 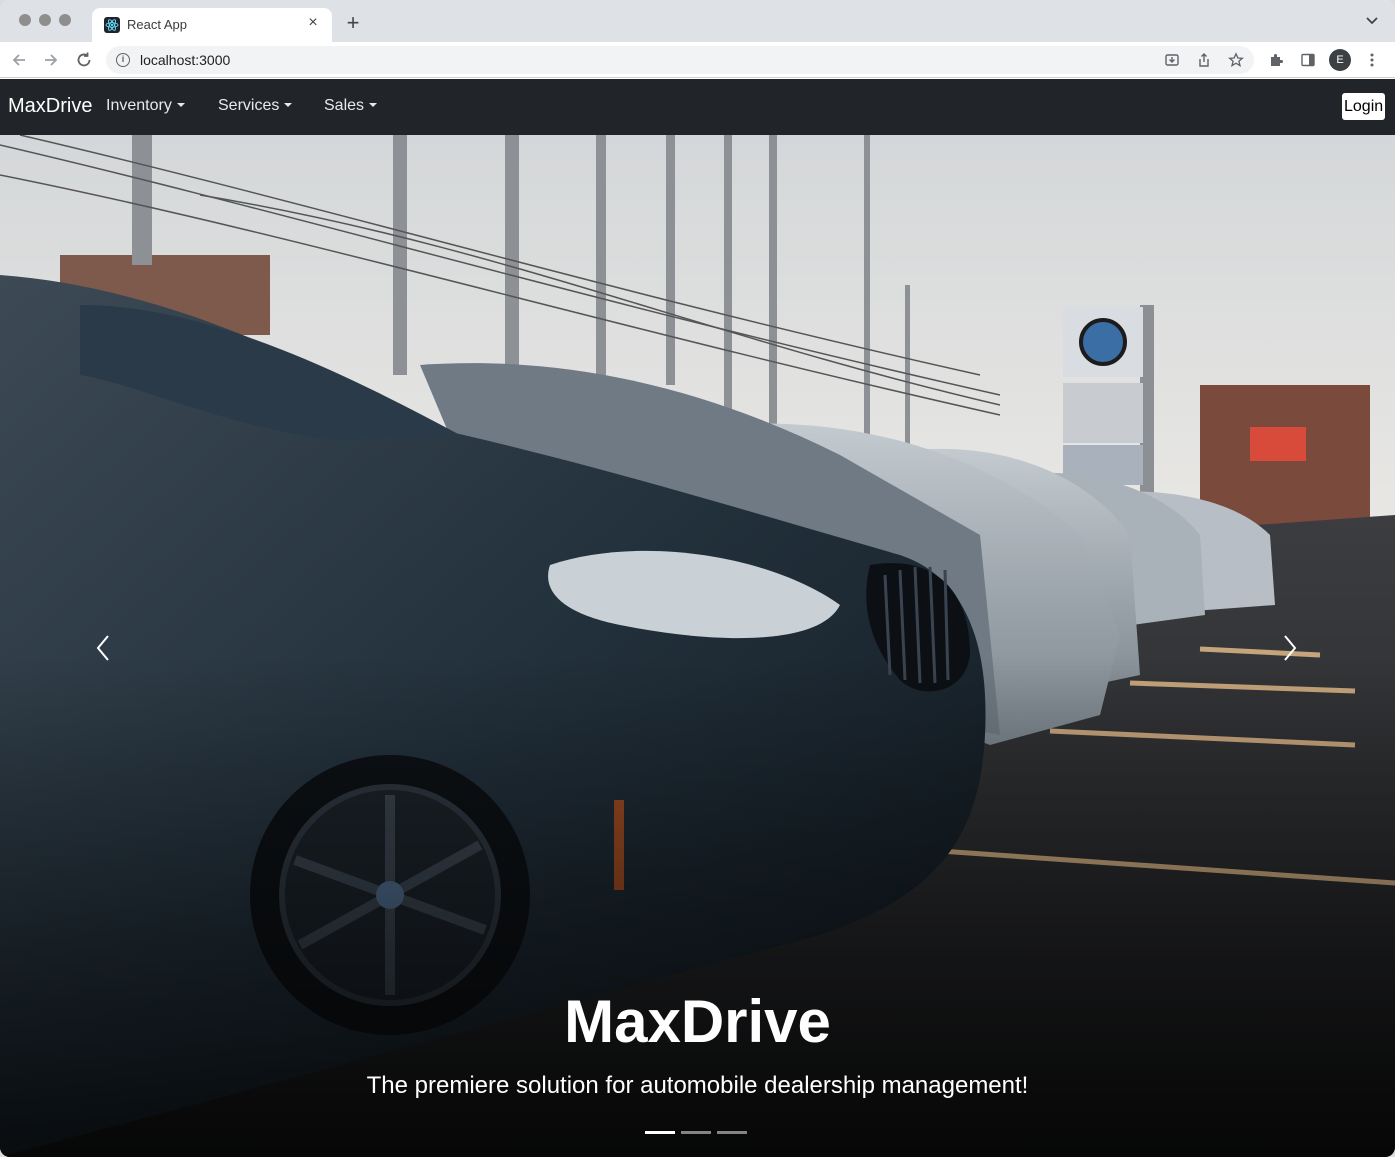 What do you see at coordinates (1204, 60) in the screenshot?
I see `share-icon` at bounding box center [1204, 60].